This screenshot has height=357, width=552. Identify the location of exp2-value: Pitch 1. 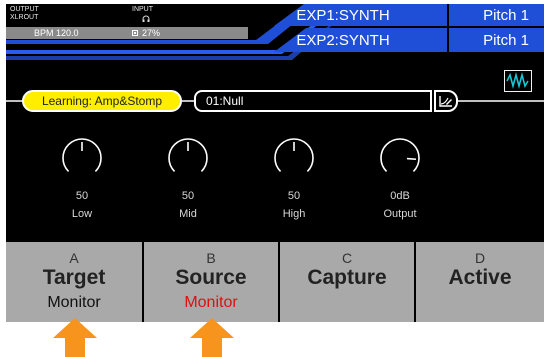
(506, 40).